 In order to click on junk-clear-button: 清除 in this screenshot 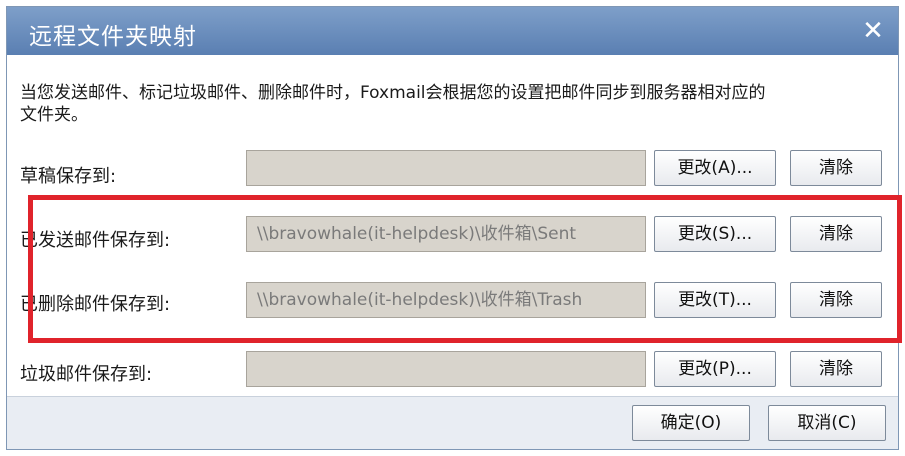, I will do `click(836, 369)`.